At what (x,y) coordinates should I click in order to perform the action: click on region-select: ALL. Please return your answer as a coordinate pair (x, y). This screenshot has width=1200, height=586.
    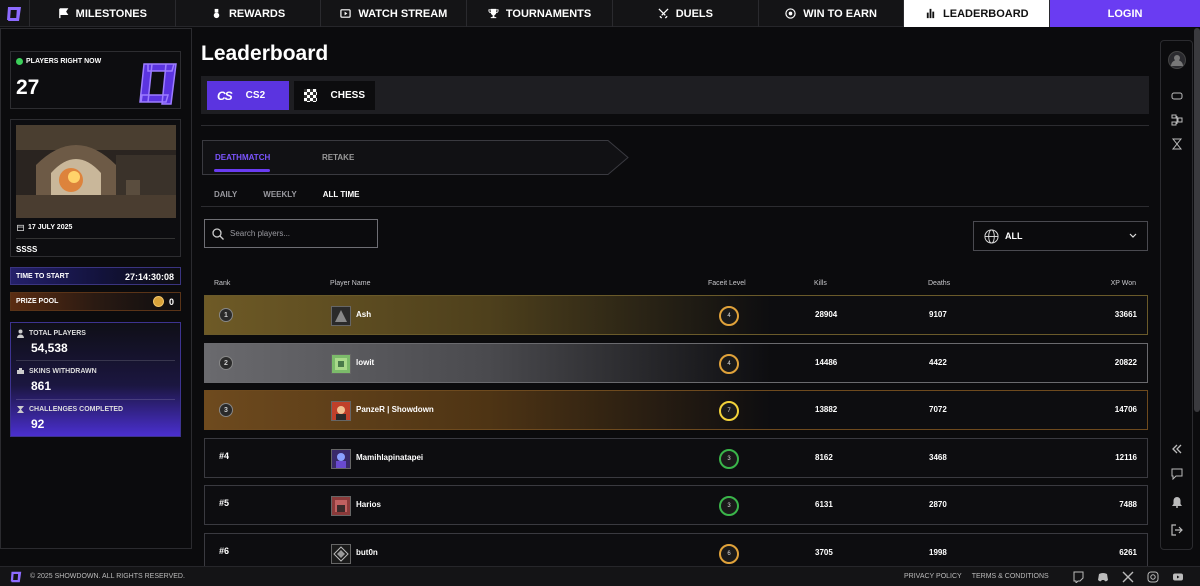
    Looking at the image, I should click on (1060, 236).